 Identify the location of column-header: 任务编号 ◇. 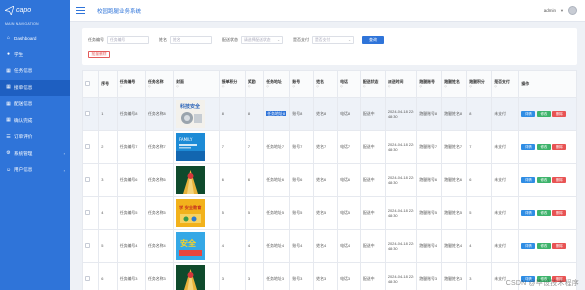
(131, 84).